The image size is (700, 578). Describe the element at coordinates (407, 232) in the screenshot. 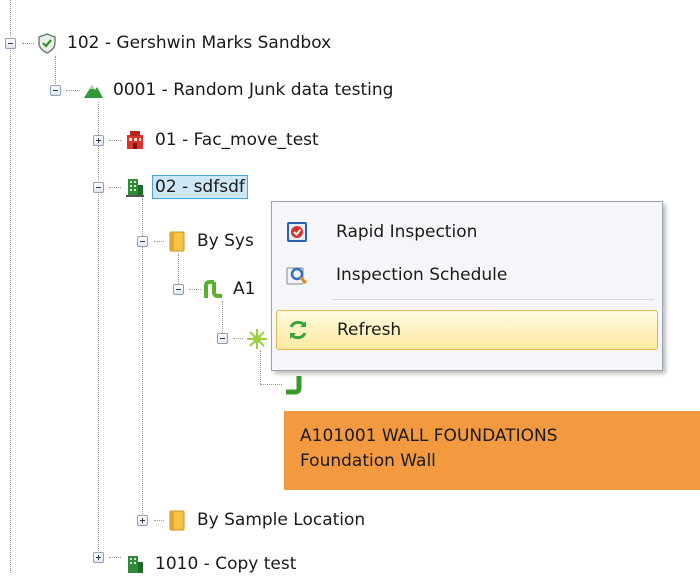

I see `menu-item-label: Rapid Inspection` at that location.